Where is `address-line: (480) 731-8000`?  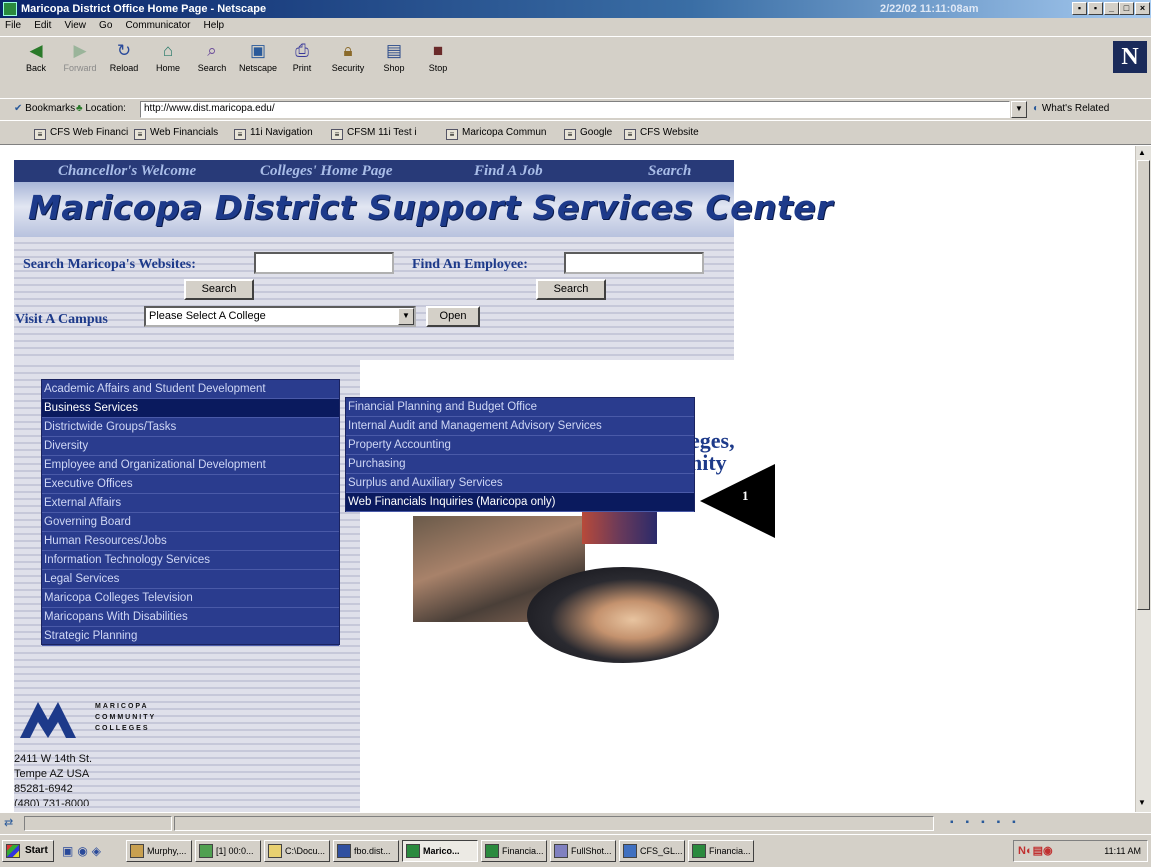 address-line: (480) 731-8000 is located at coordinates (52, 802).